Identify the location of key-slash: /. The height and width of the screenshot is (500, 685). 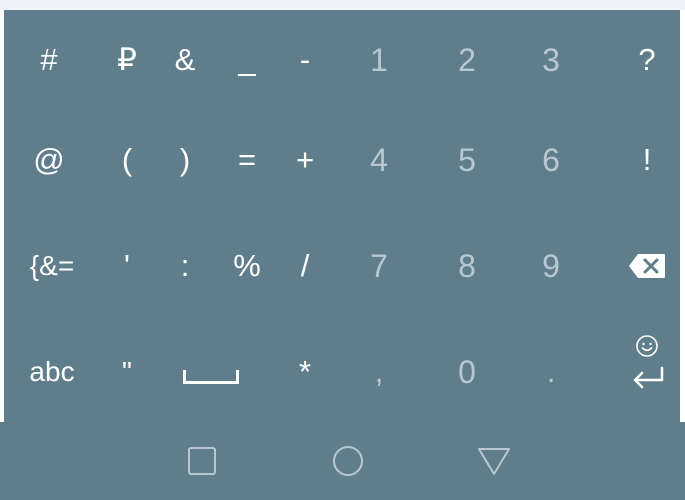
(305, 266).